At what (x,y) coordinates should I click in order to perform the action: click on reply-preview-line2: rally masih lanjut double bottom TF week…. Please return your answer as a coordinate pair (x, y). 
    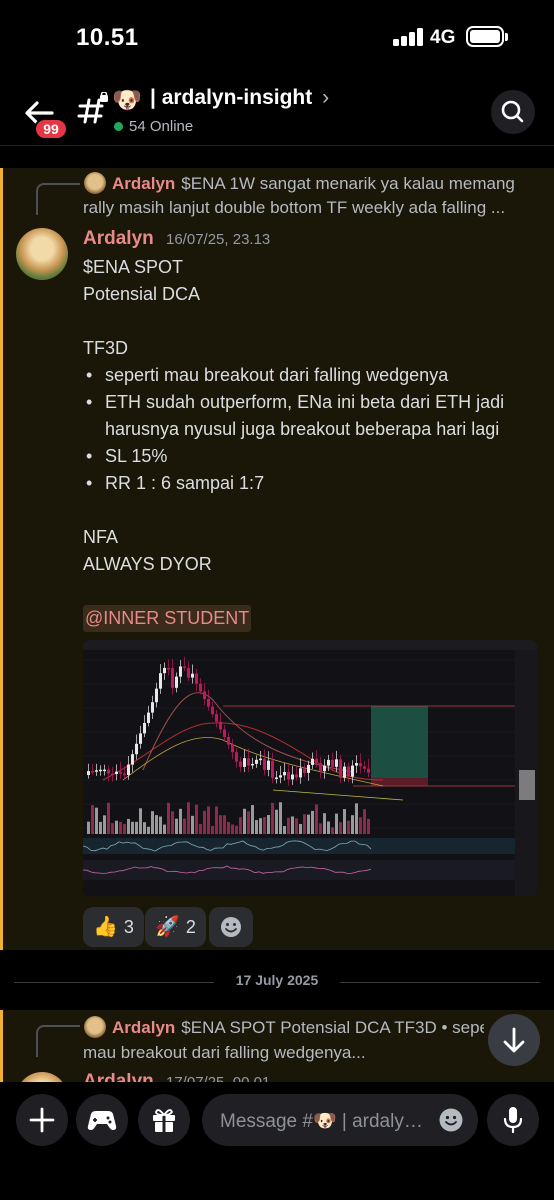
    Looking at the image, I should click on (294, 207).